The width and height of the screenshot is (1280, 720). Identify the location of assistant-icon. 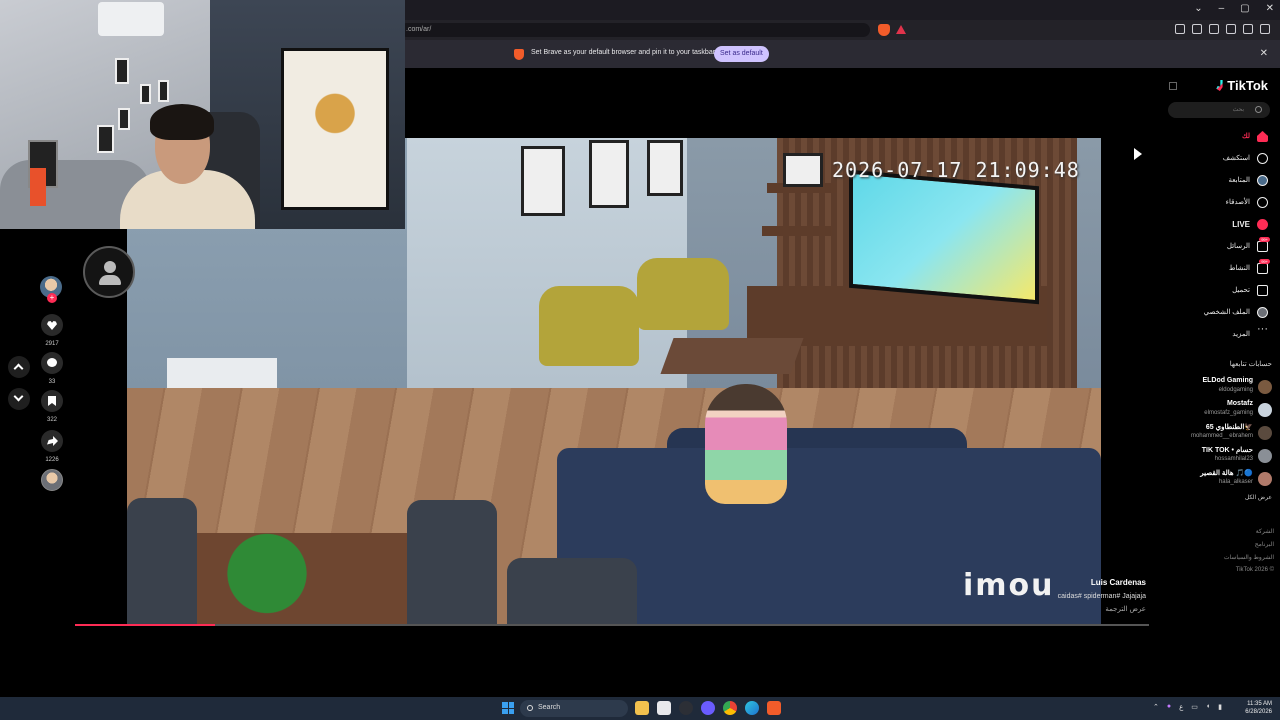
(708, 708).